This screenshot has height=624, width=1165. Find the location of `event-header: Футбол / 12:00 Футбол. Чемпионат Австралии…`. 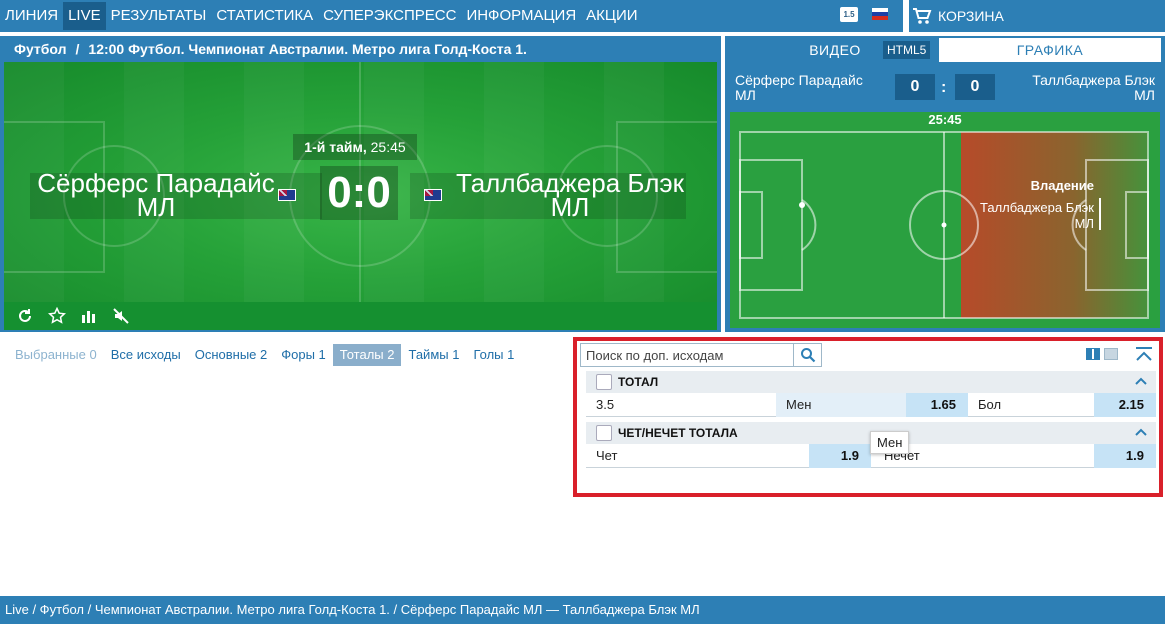

event-header: Футбол / 12:00 Футбол. Чемпионат Австралии… is located at coordinates (360, 49).